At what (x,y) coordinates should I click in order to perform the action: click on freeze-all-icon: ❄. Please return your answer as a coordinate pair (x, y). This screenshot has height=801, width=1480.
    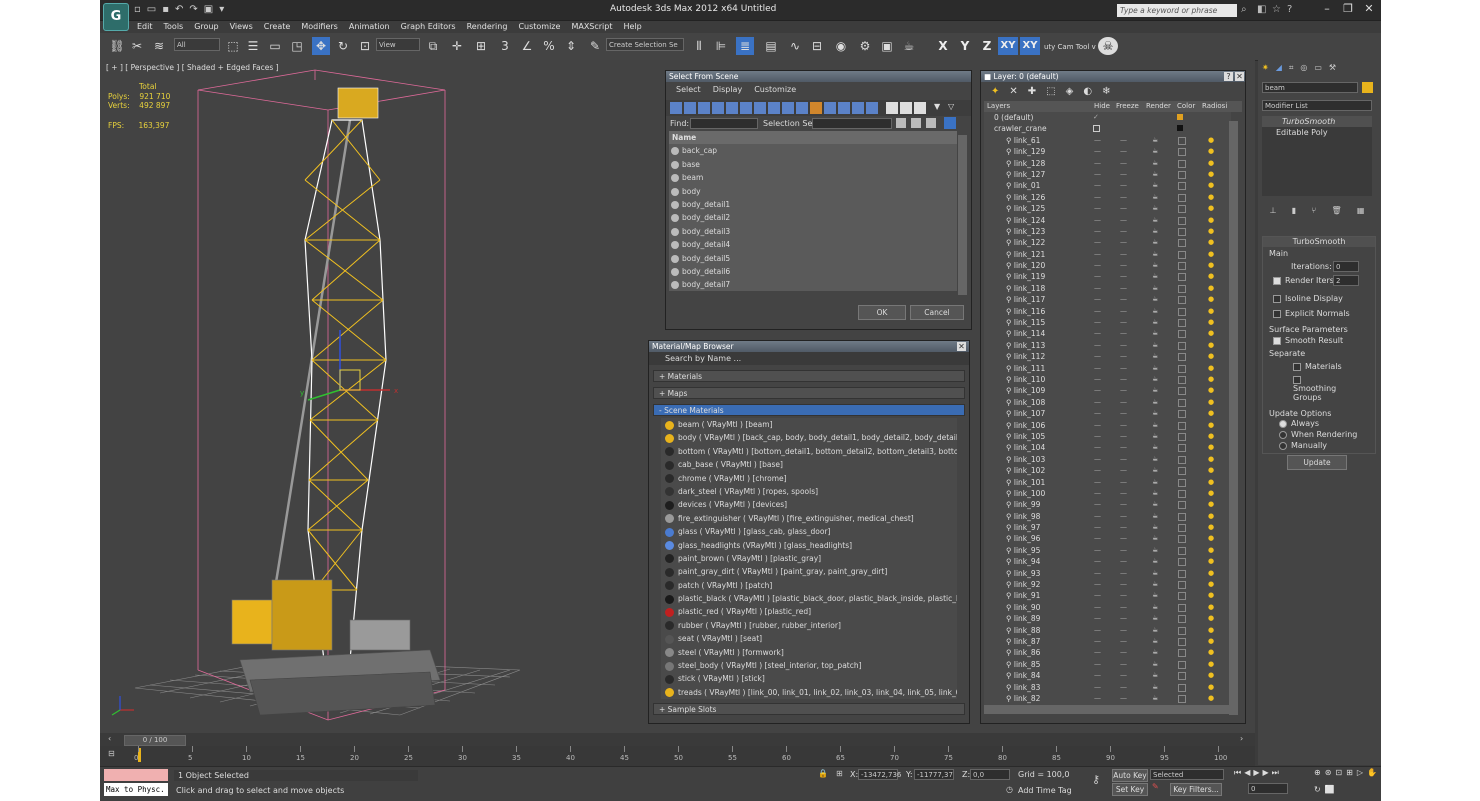
    Looking at the image, I should click on (1106, 91).